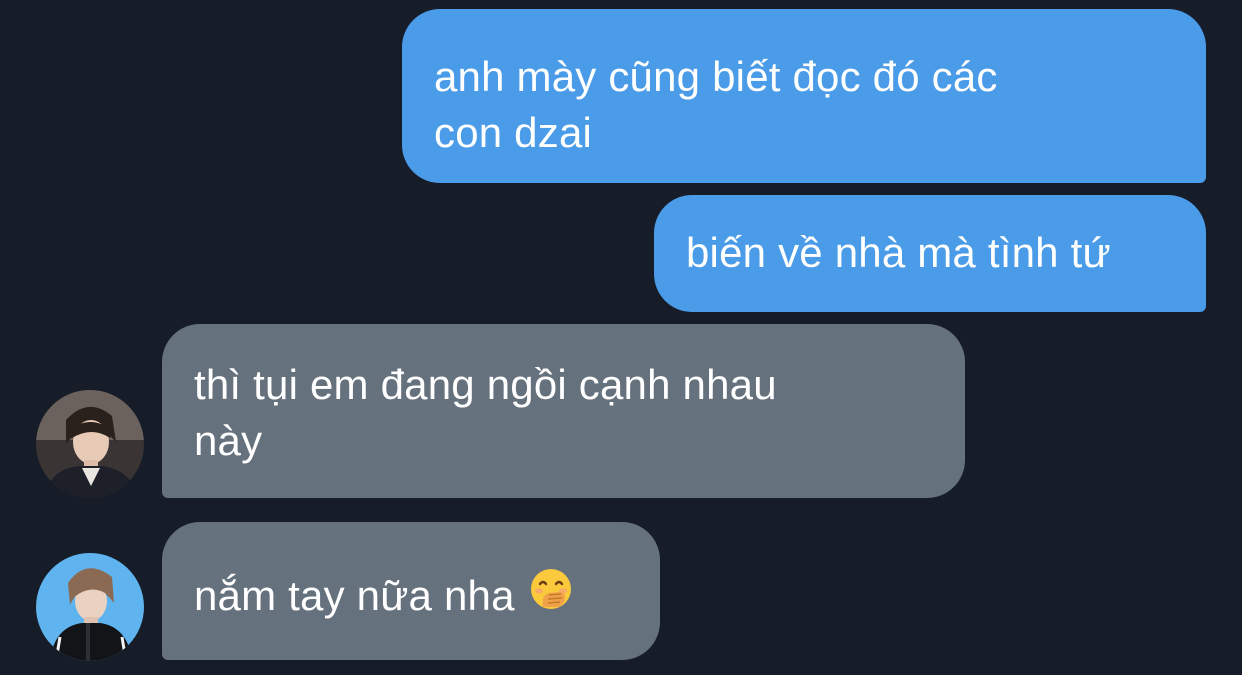  What do you see at coordinates (485, 384) in the screenshot?
I see `message-text: thì tụi em đang ngồi cạnh nhau` at bounding box center [485, 384].